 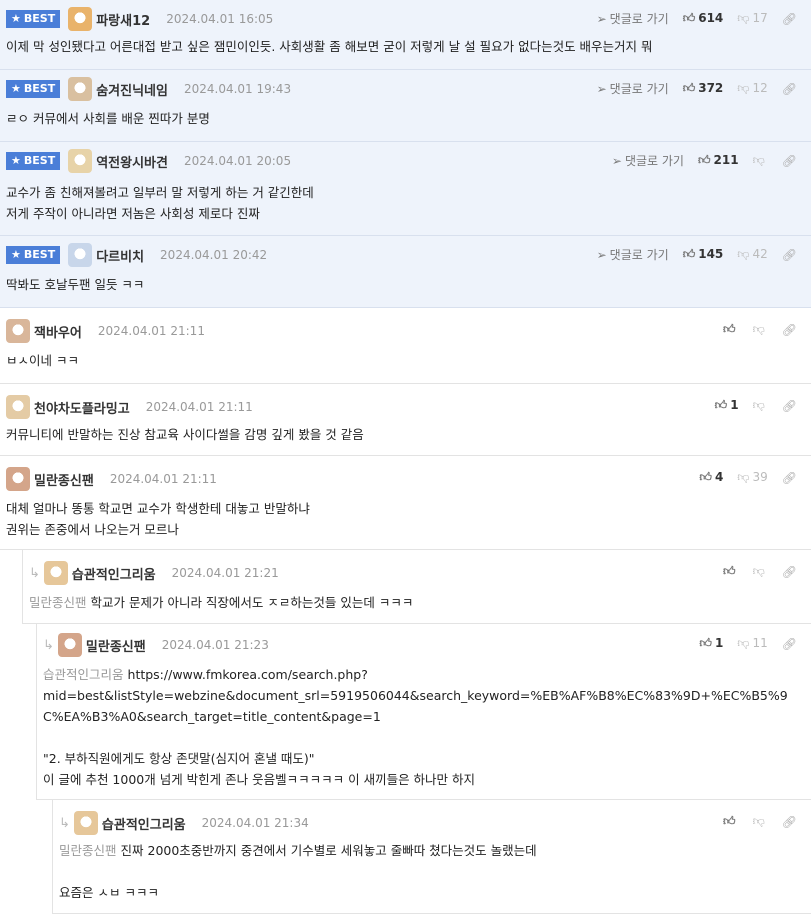 I want to click on upvote-button: 👍︎ 614, so click(x=703, y=18).